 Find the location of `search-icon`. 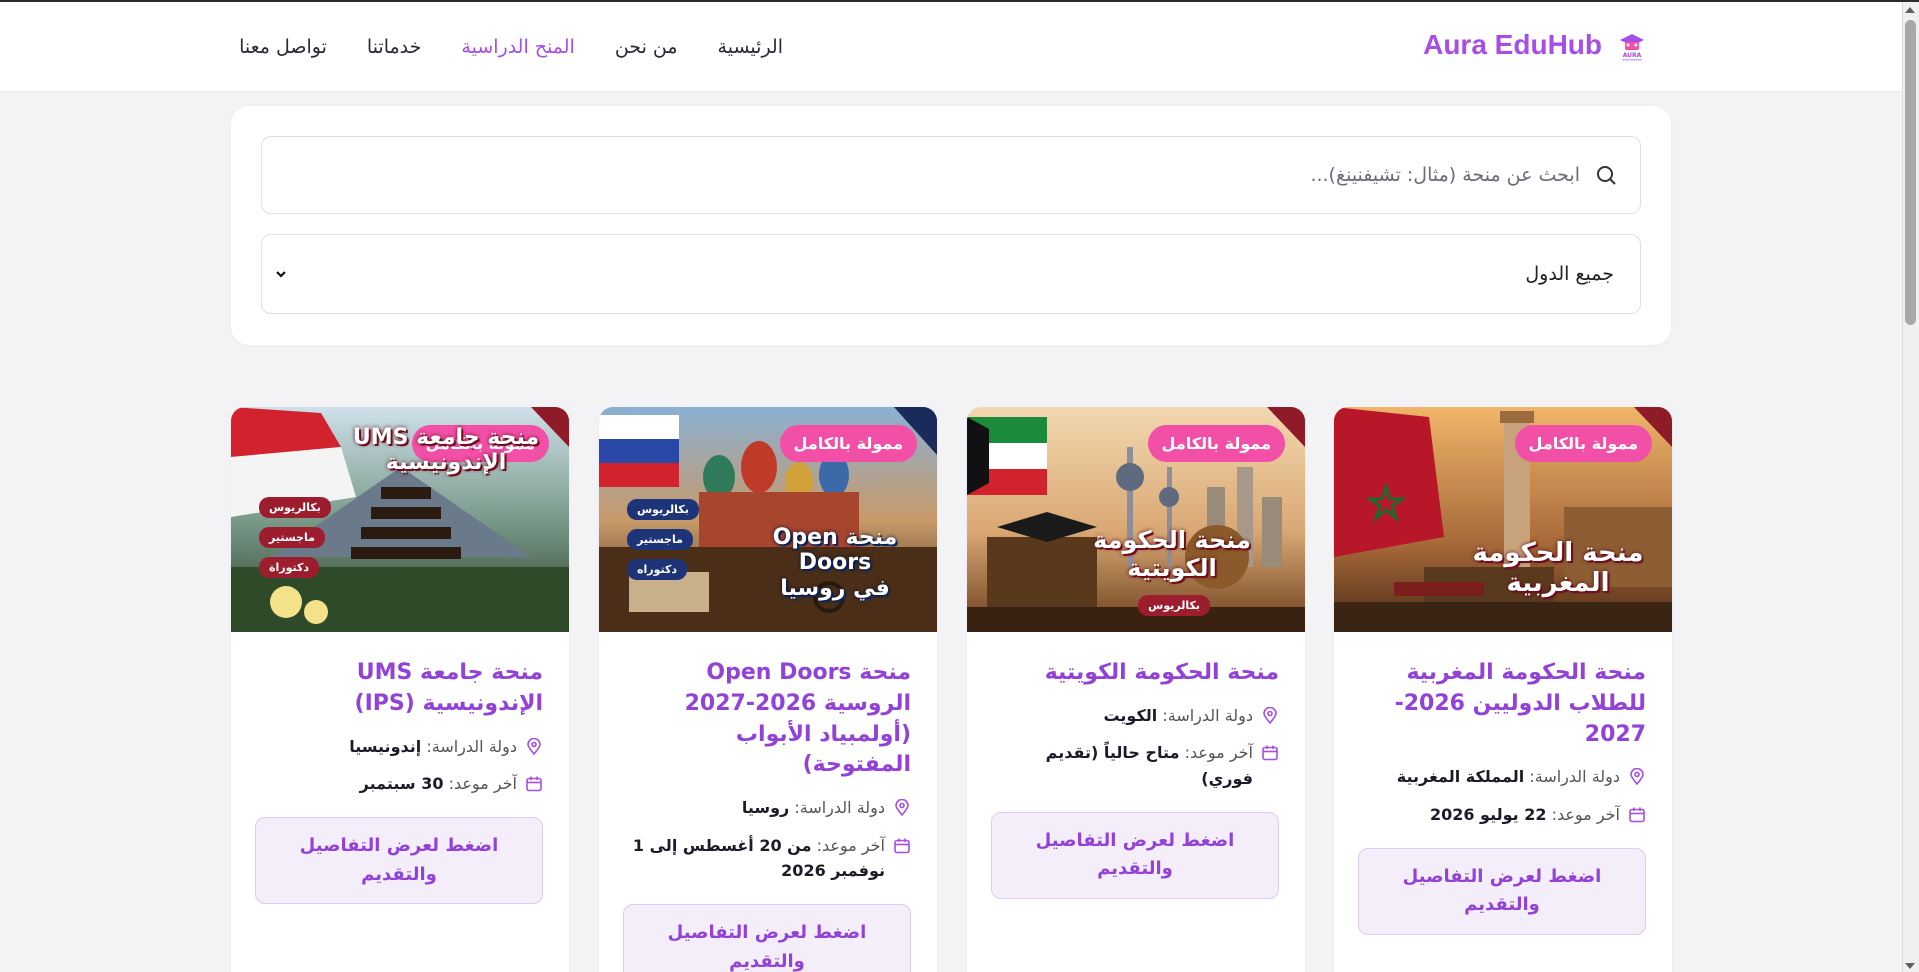

search-icon is located at coordinates (1606, 175).